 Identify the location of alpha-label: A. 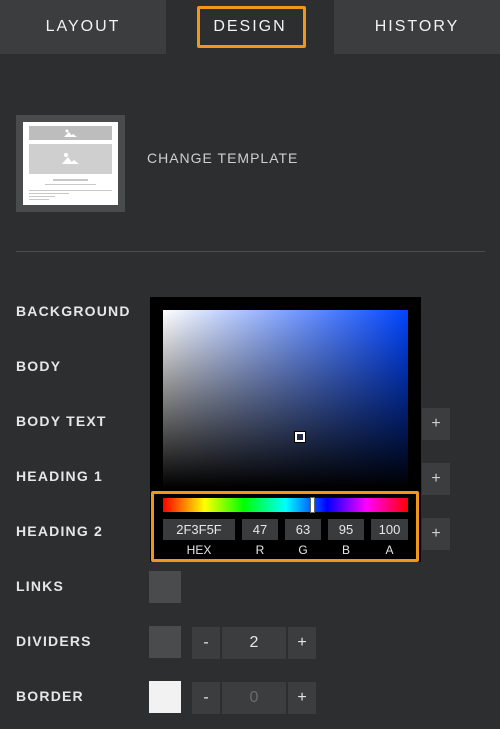
(389, 550).